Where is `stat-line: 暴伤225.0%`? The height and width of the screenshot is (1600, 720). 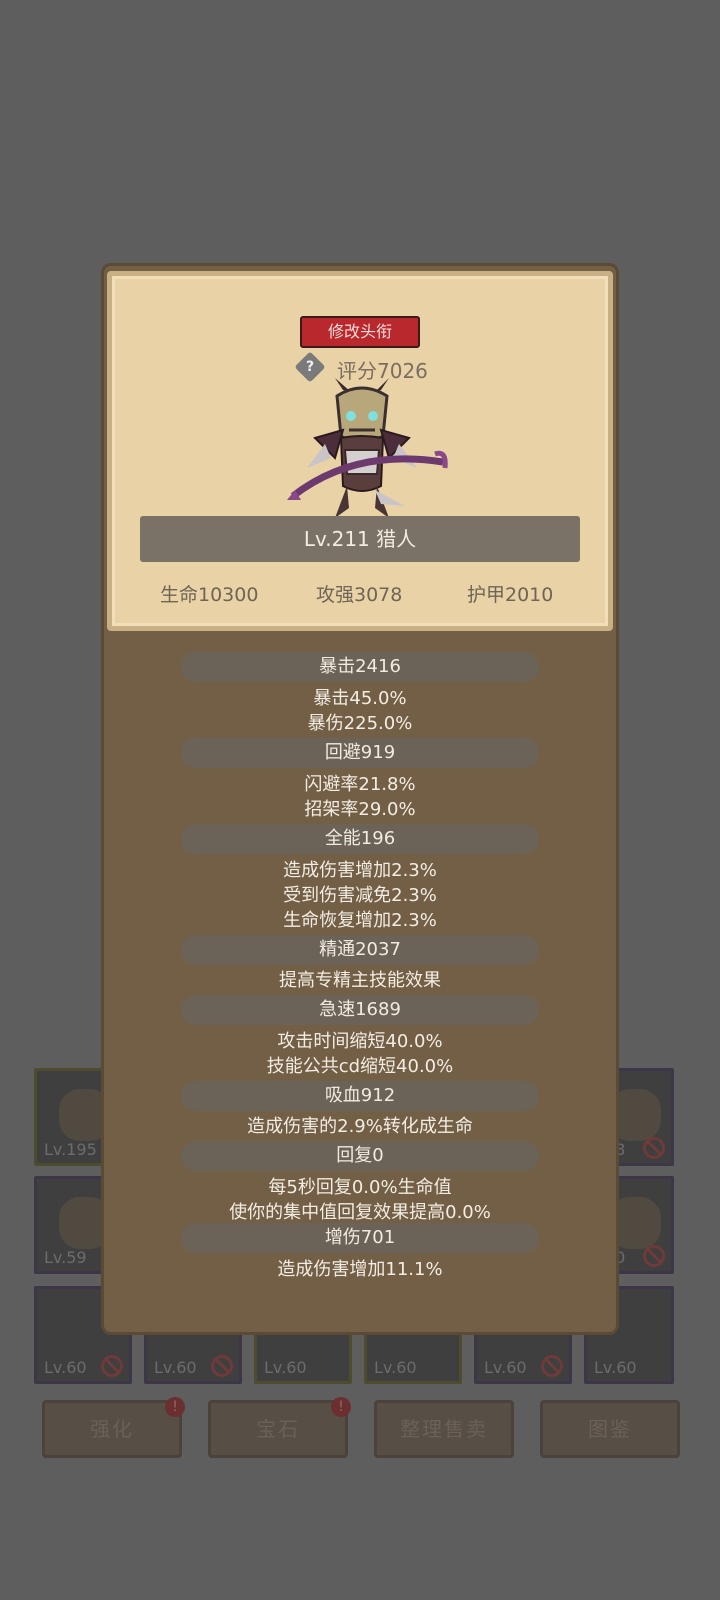 stat-line: 暴伤225.0% is located at coordinates (360, 723).